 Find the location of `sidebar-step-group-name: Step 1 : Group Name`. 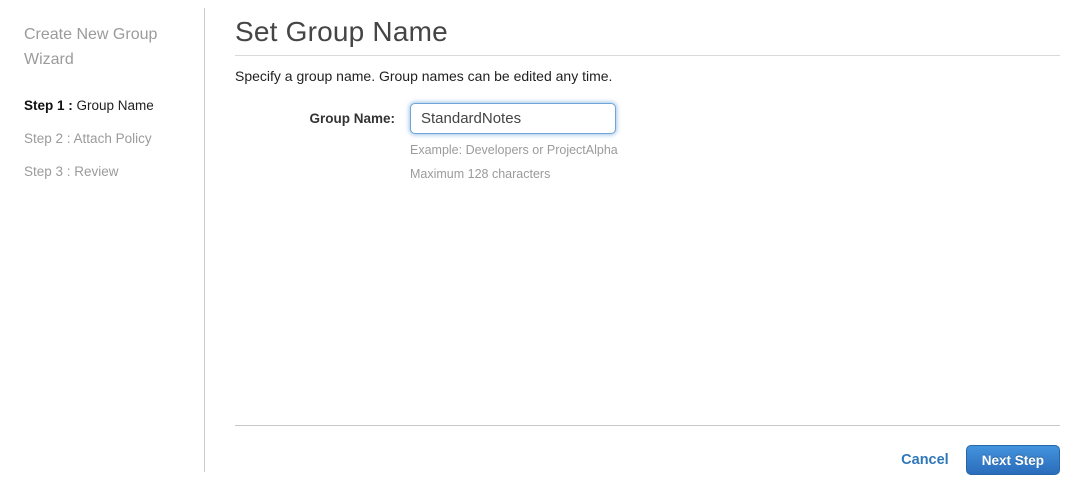

sidebar-step-group-name: Step 1 : Group Name is located at coordinates (104, 106).